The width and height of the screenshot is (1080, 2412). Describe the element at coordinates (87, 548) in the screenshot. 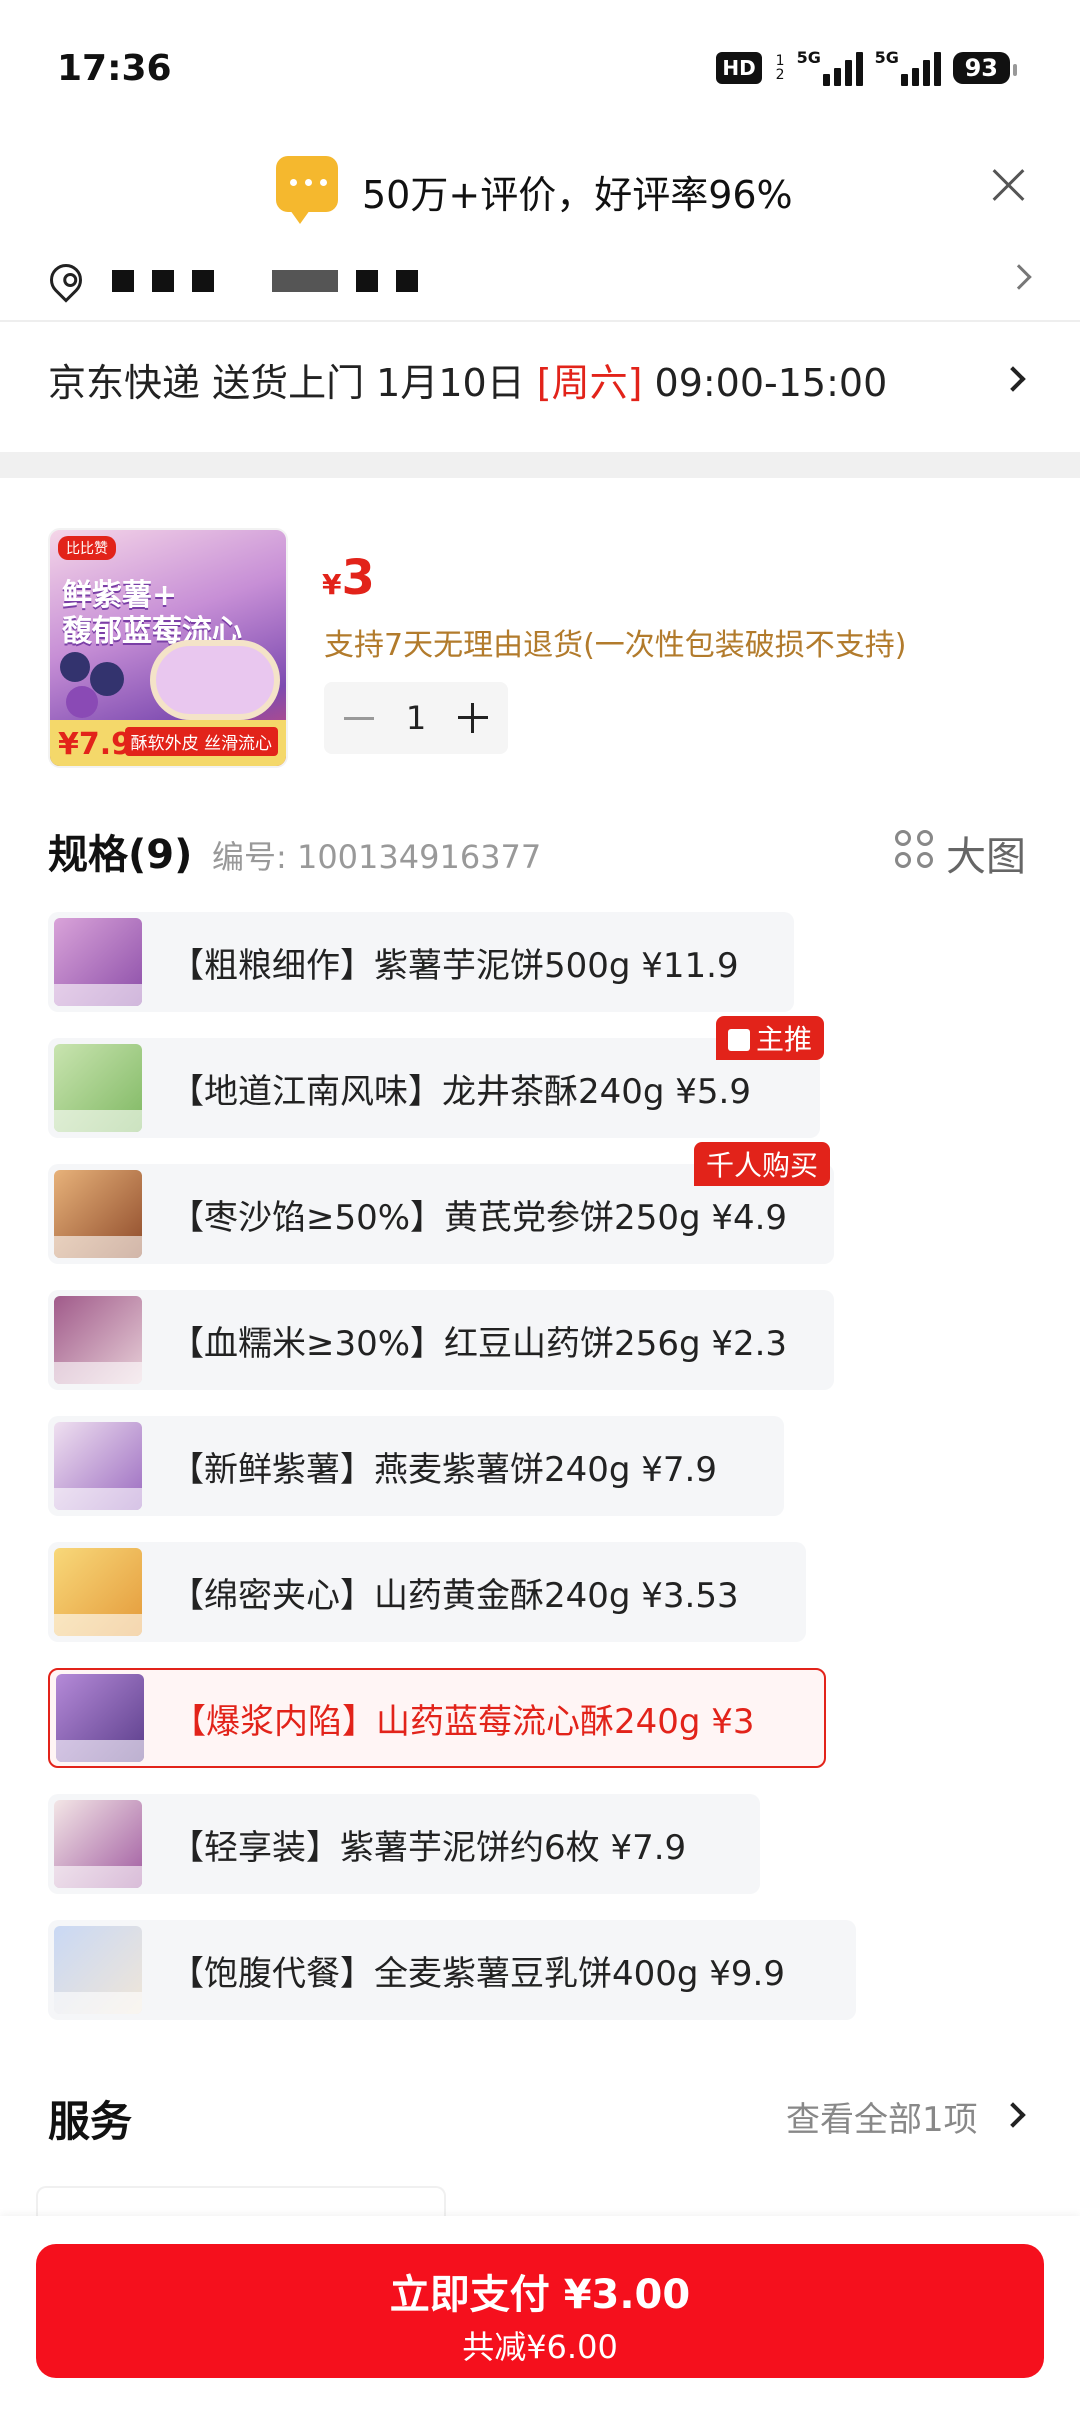

I see `brand-logo: 比比赞` at that location.